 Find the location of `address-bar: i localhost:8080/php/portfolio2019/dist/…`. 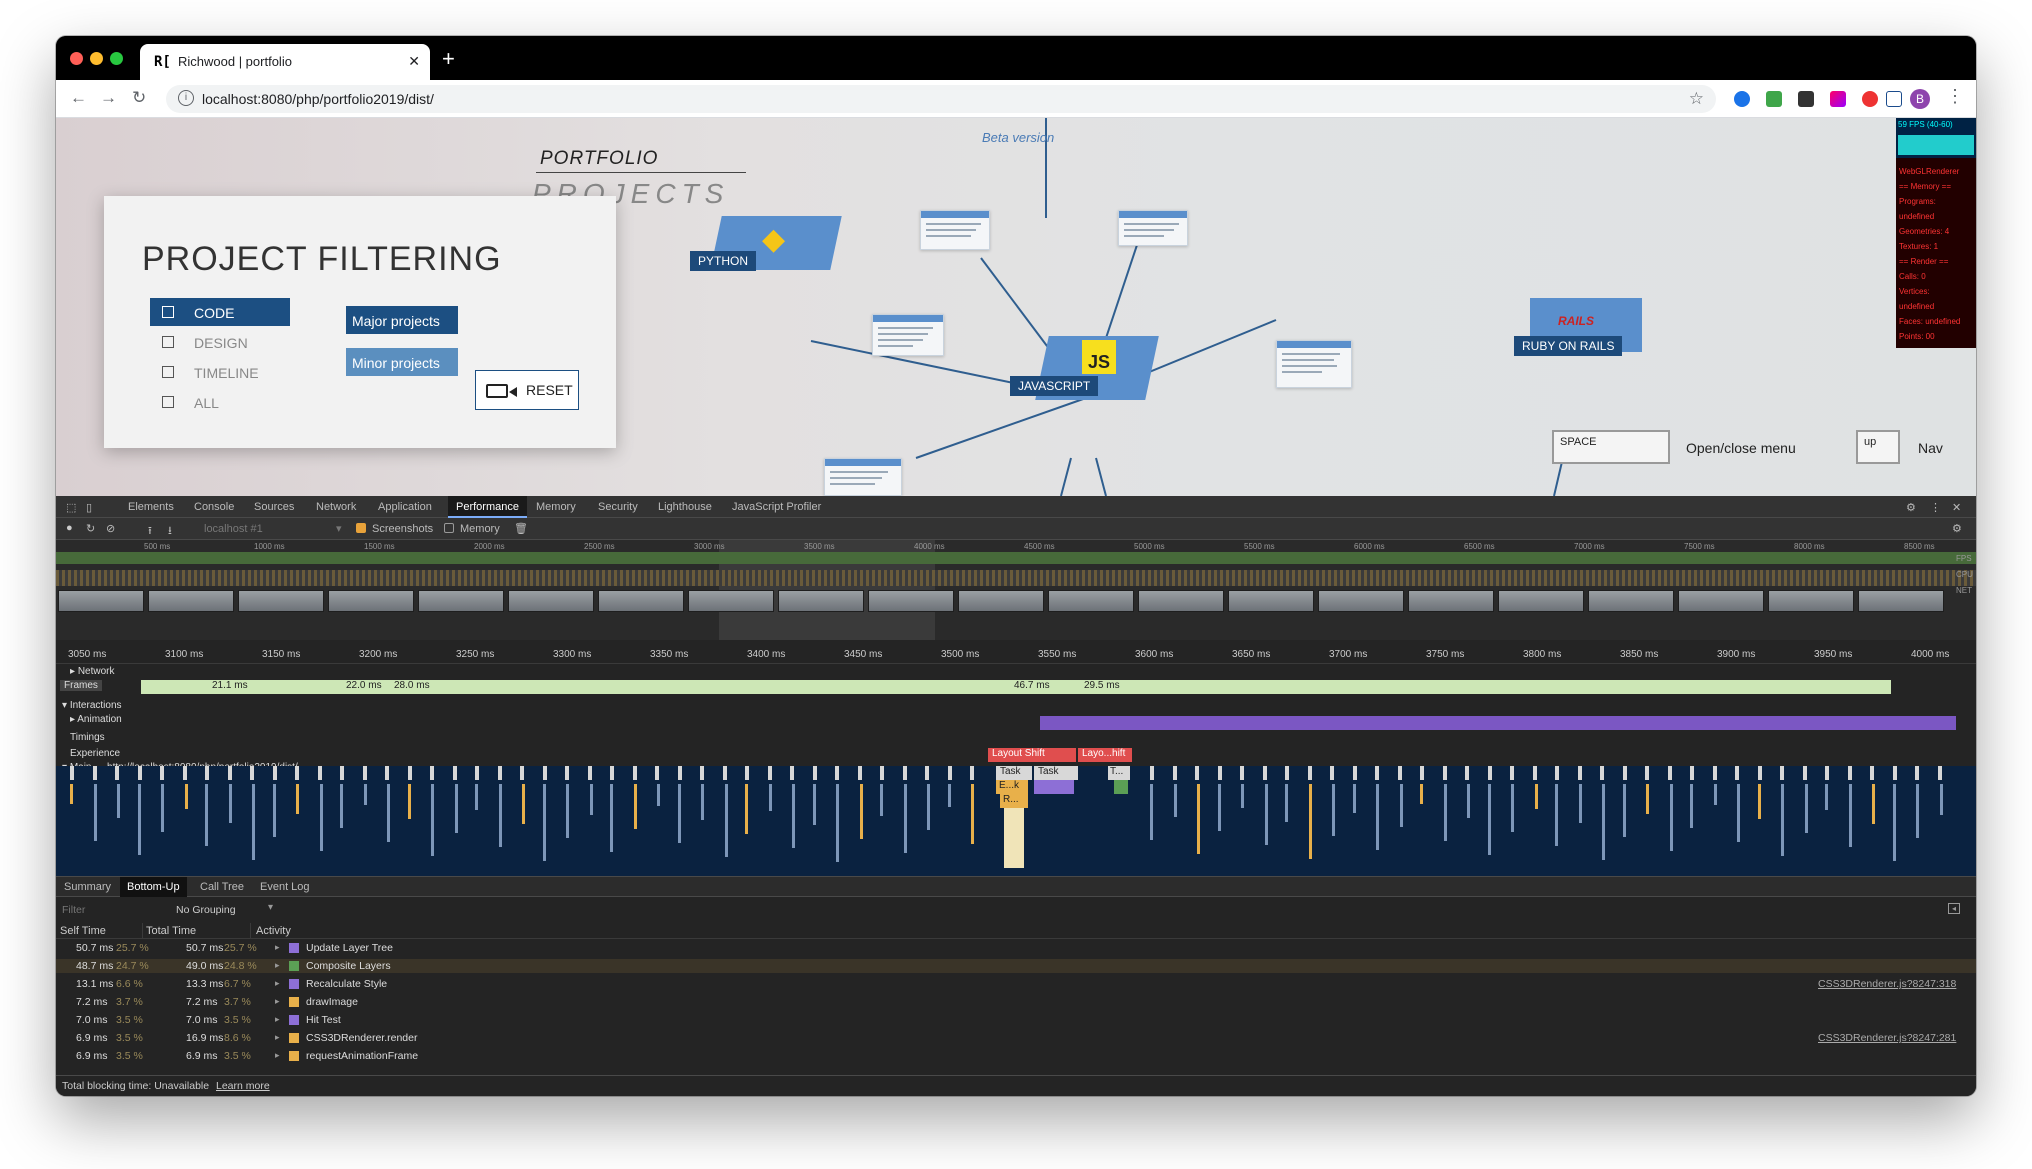

address-bar: i localhost:8080/php/portfolio2019/dist/… is located at coordinates (941, 99).